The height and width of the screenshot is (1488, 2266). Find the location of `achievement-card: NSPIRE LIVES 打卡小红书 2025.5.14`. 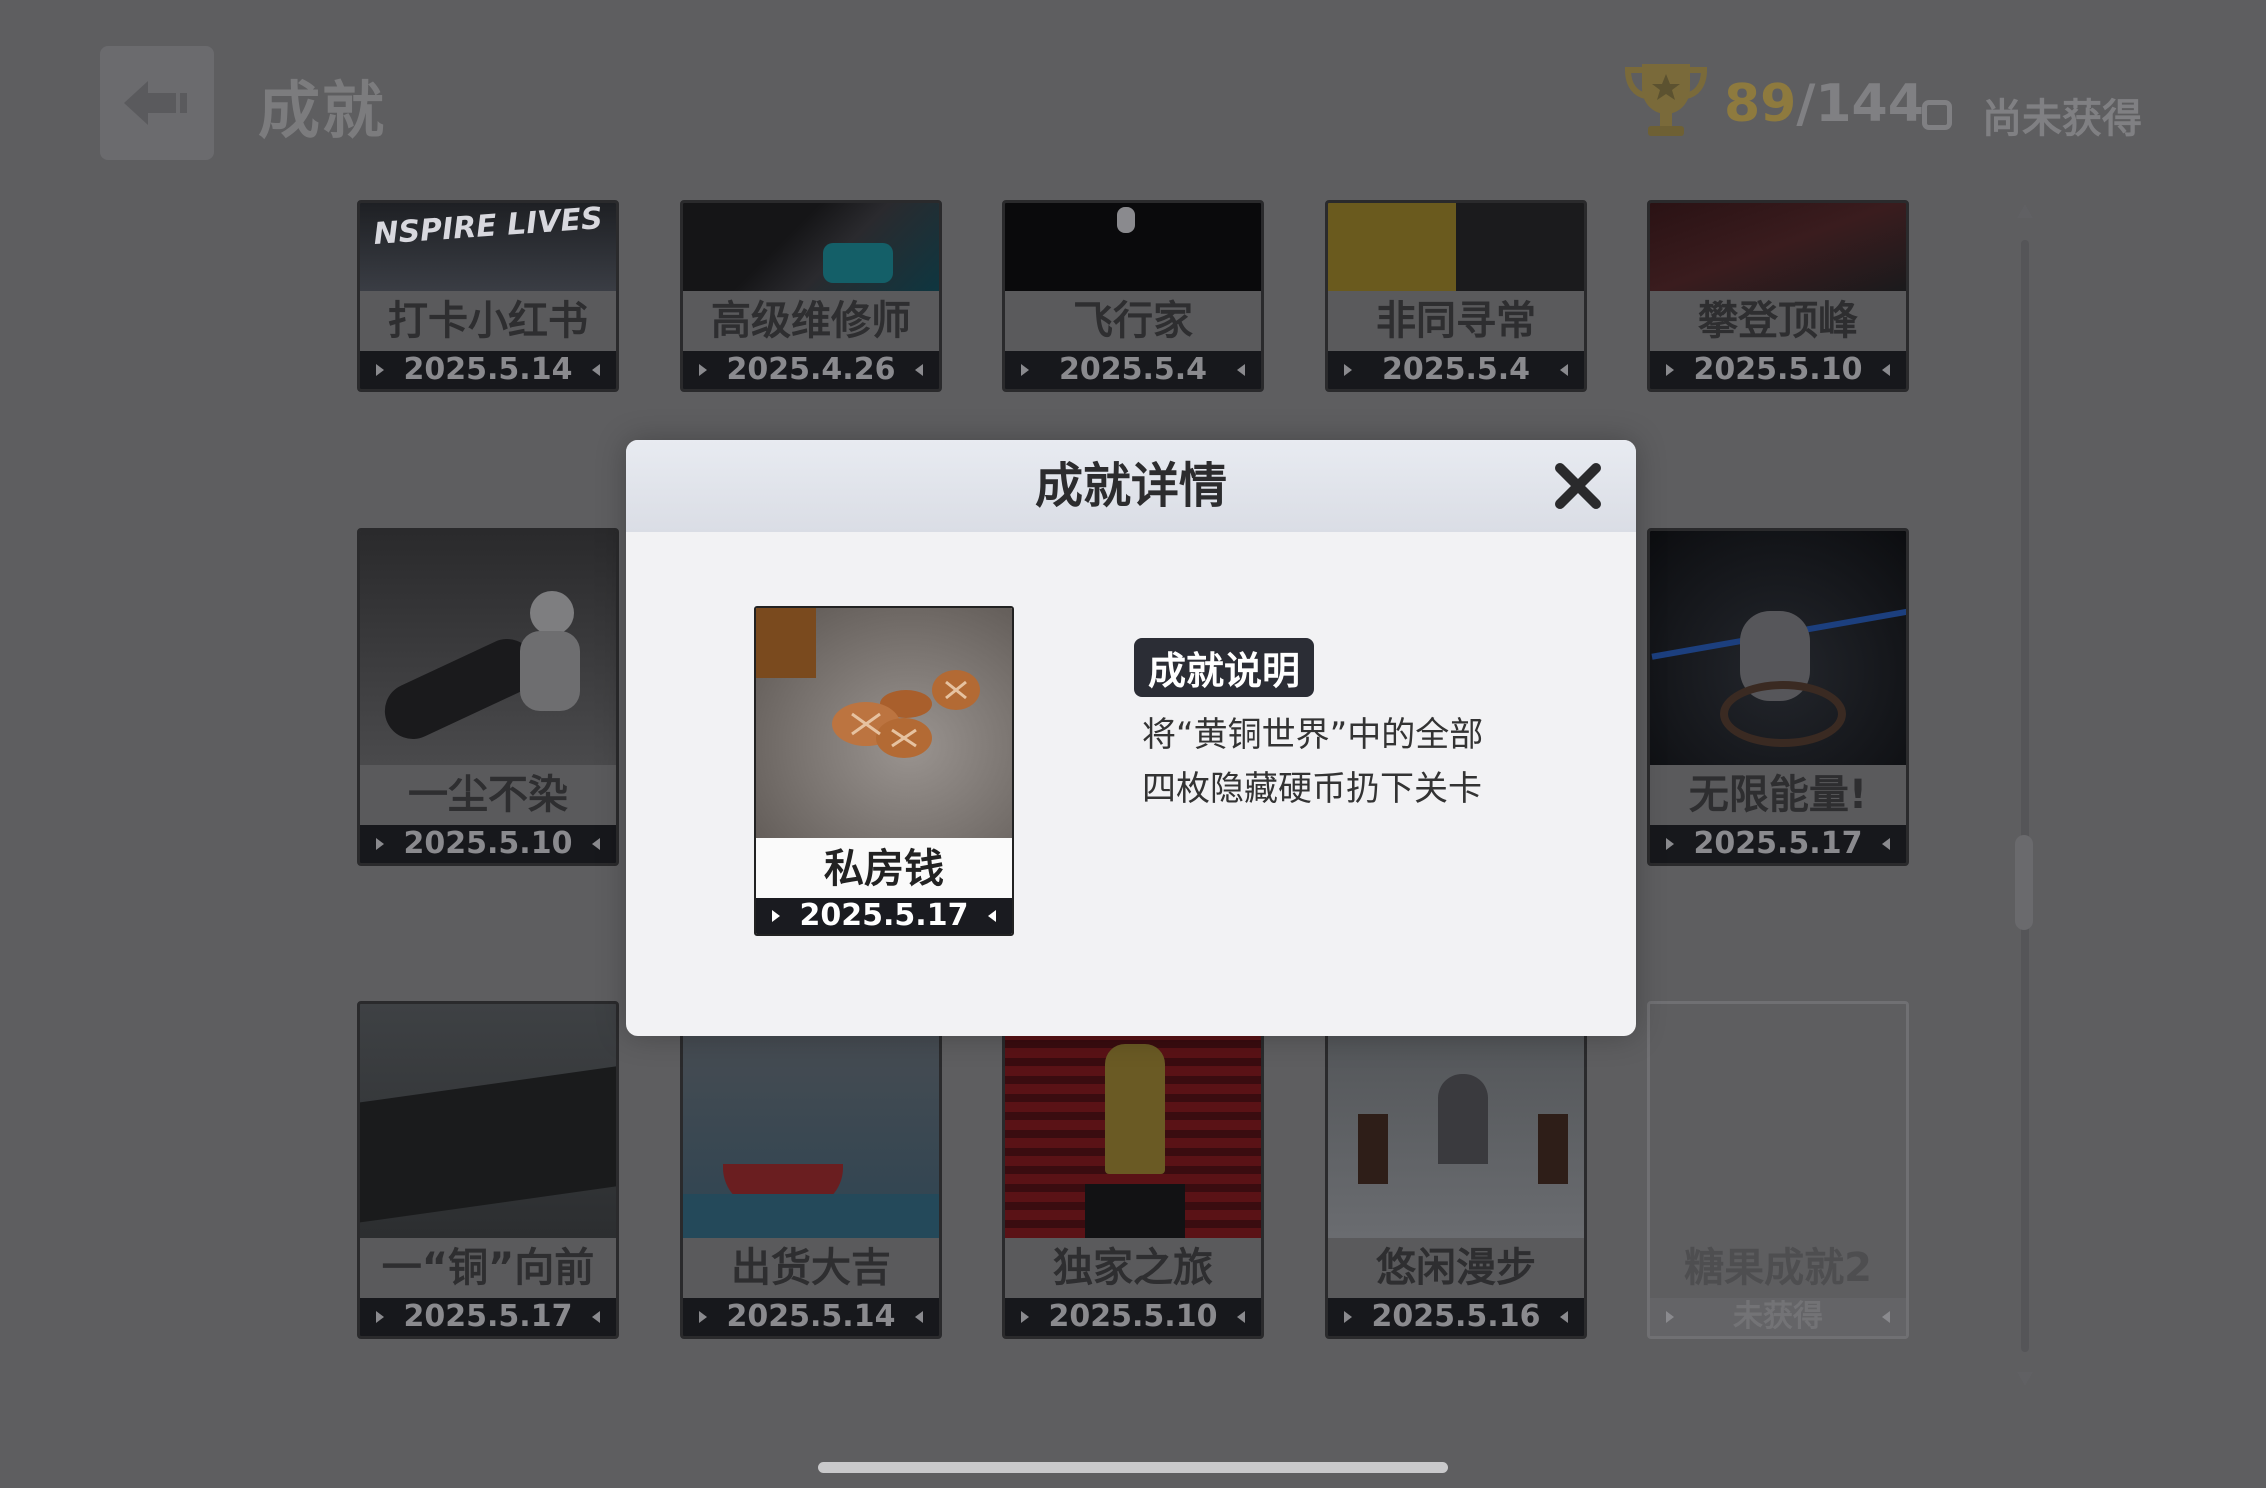

achievement-card: NSPIRE LIVES 打卡小红书 2025.5.14 is located at coordinates (488, 296).